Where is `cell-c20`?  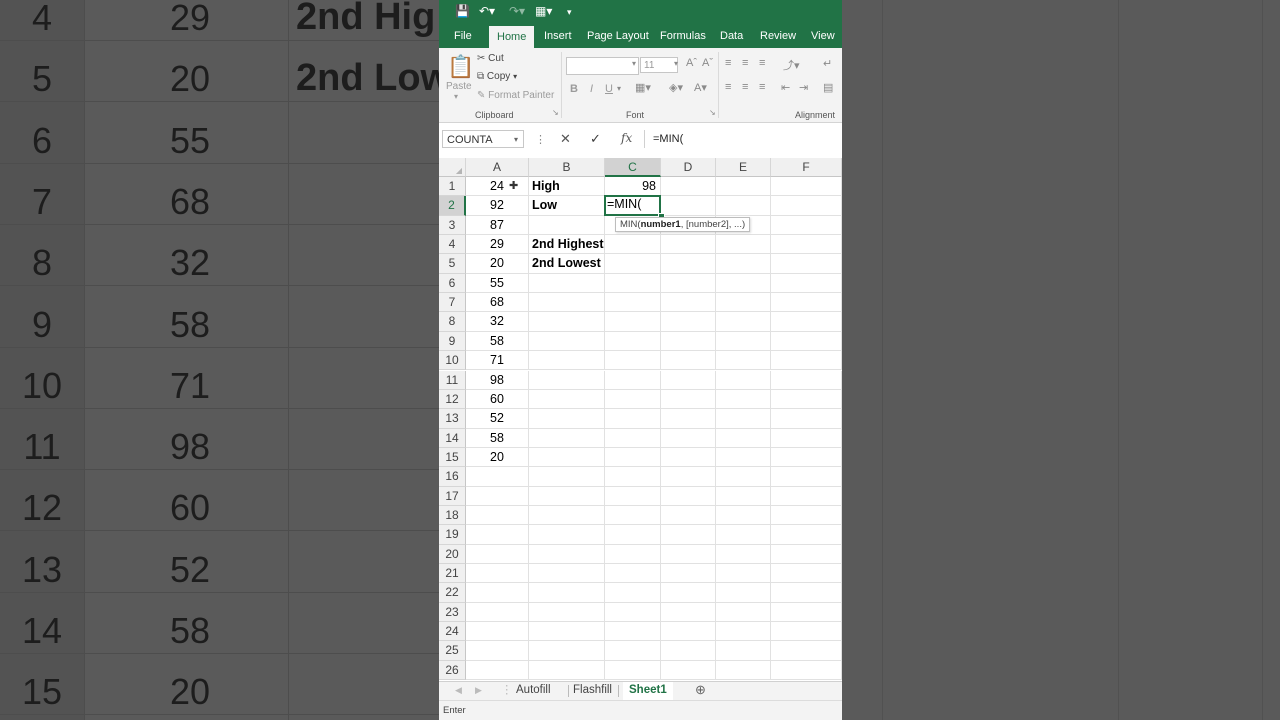 cell-c20 is located at coordinates (633, 554).